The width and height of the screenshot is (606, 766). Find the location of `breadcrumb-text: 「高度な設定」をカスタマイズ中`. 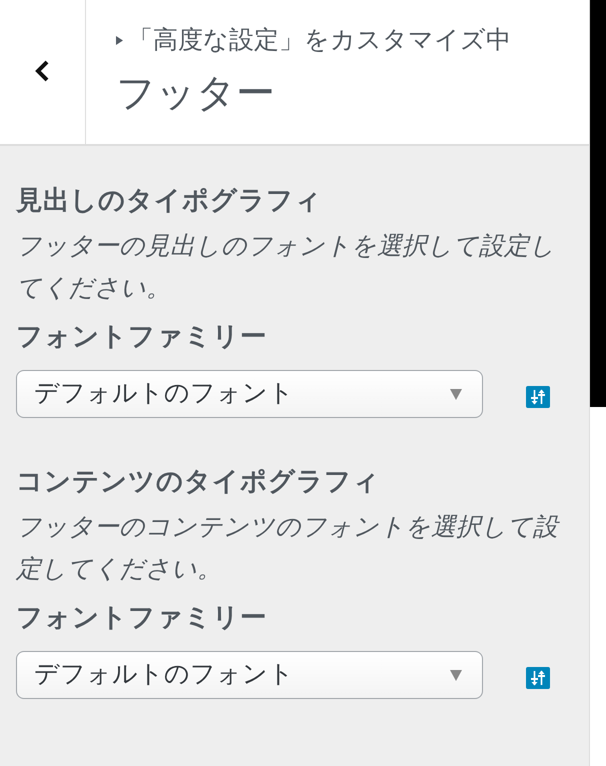

breadcrumb-text: 「高度な設定」をカスタマイズ中 is located at coordinates (319, 40).